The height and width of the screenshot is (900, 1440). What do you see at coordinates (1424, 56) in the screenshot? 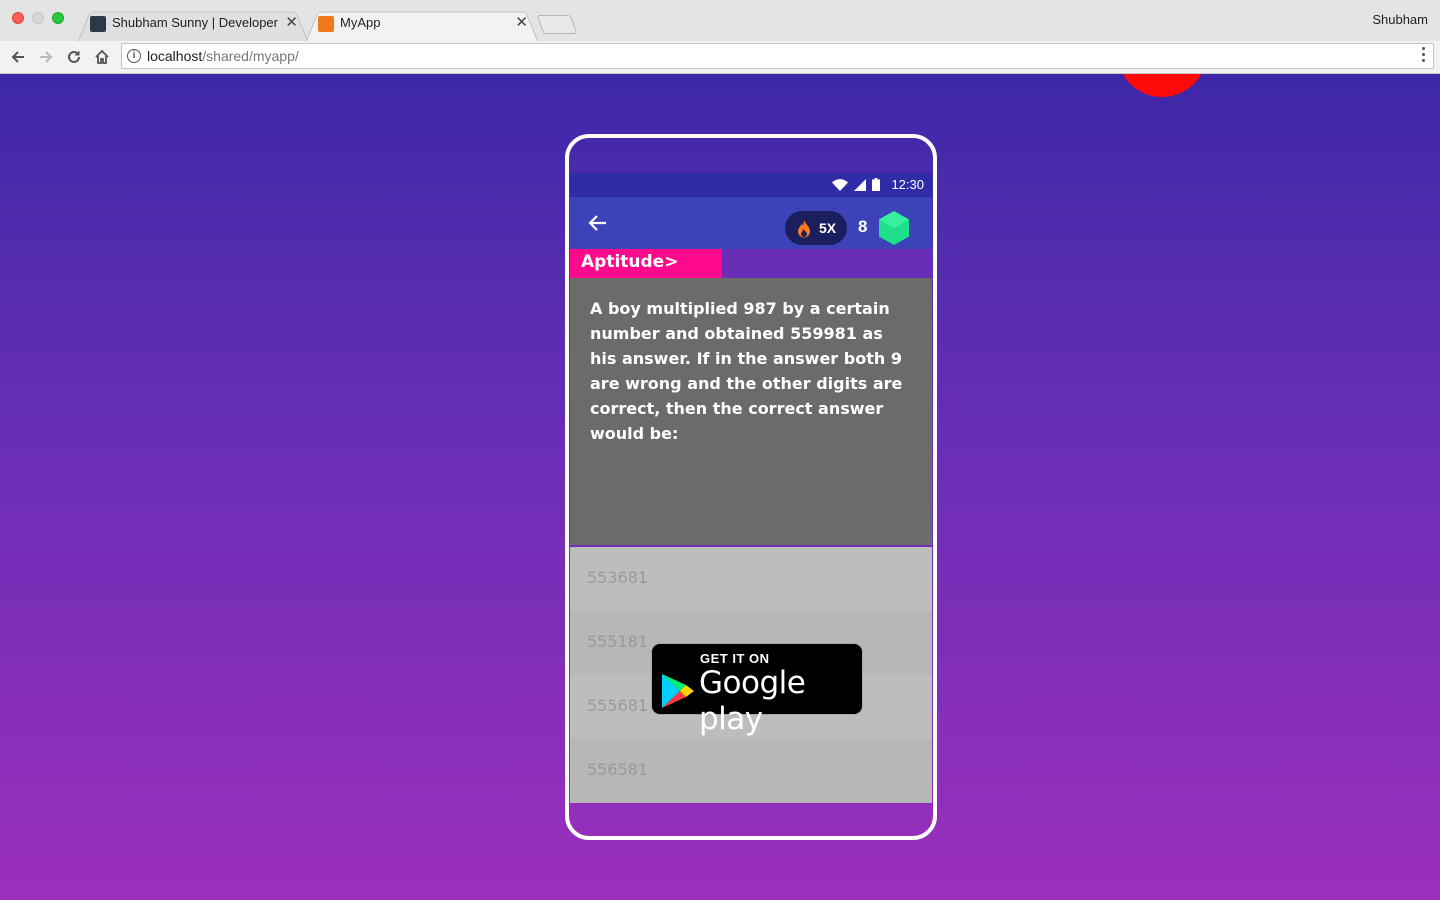
I see `menu-dots-icon` at bounding box center [1424, 56].